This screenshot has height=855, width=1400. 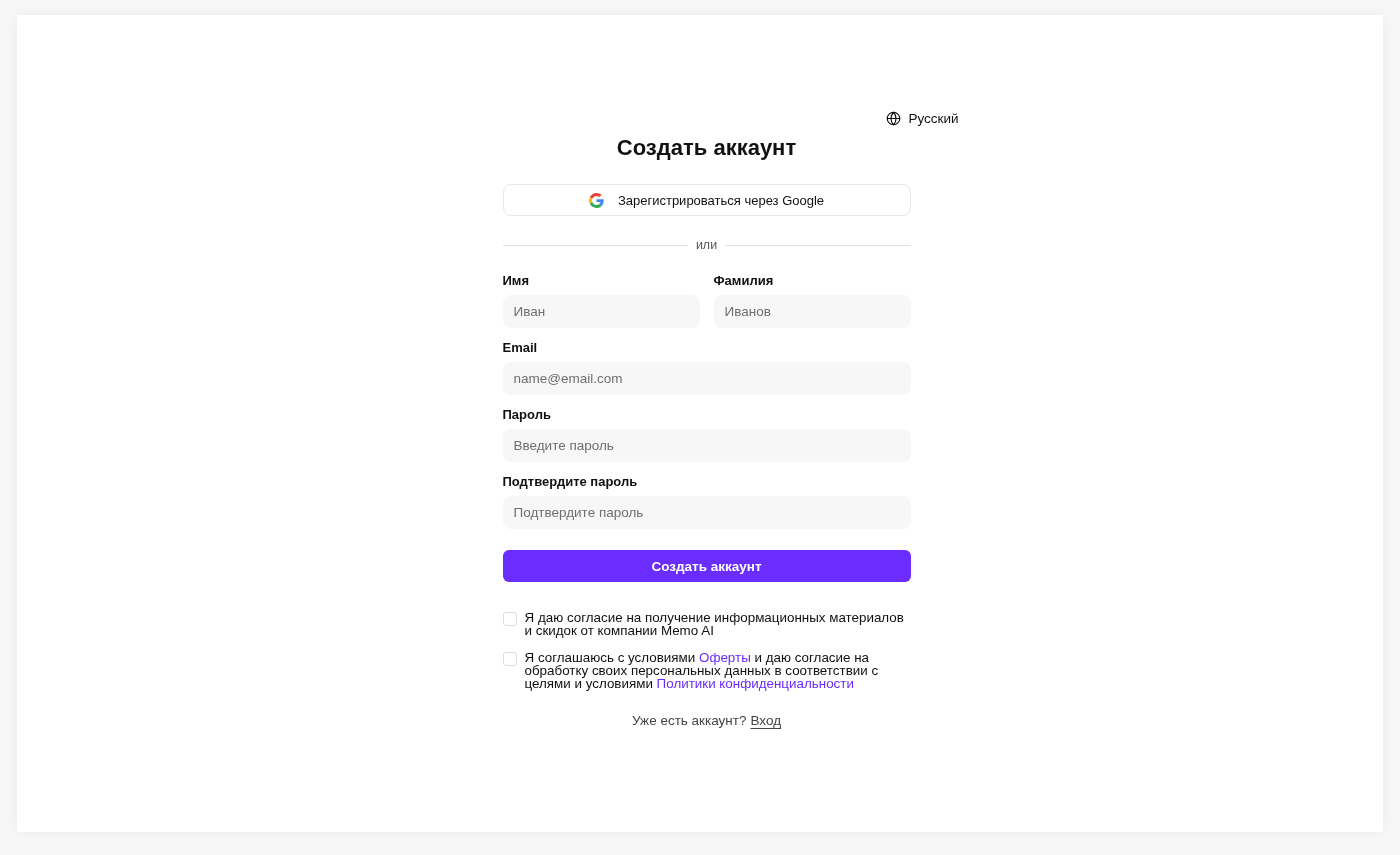 I want to click on consent-link: Оферты, so click(x=725, y=657).